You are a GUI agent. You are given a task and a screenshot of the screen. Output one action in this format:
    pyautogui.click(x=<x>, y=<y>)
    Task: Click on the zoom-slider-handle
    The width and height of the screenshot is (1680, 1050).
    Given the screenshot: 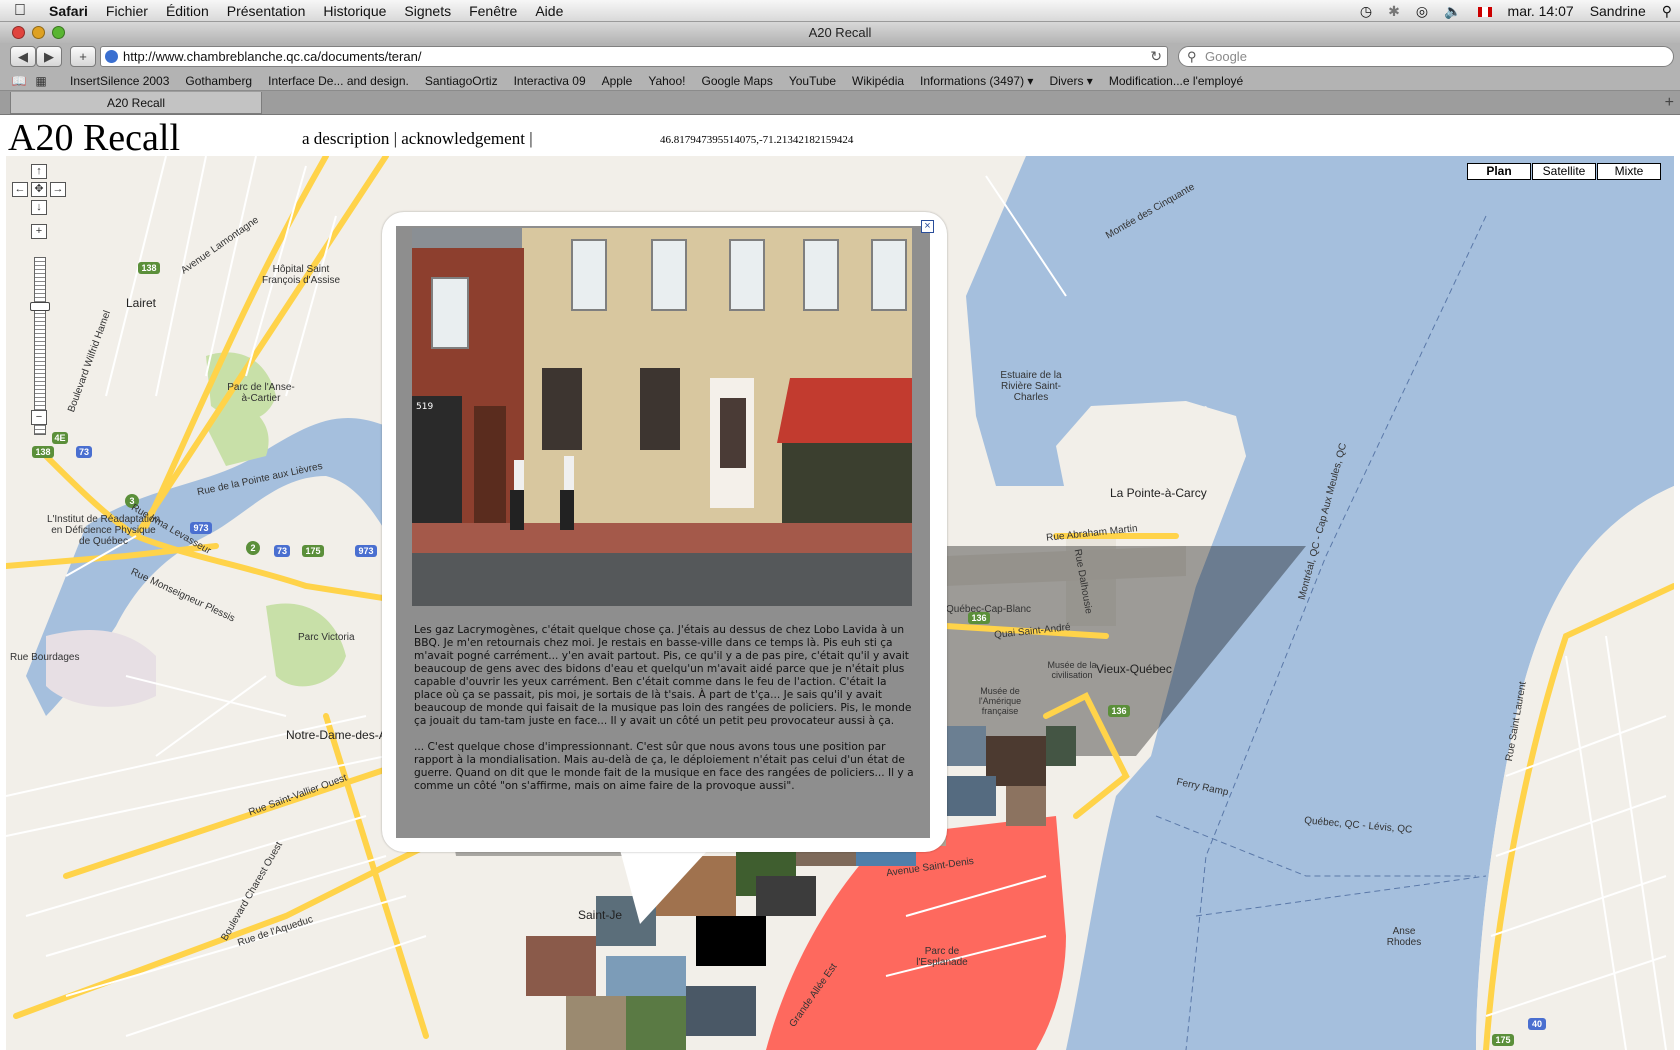 What is the action you would take?
    pyautogui.click(x=40, y=306)
    